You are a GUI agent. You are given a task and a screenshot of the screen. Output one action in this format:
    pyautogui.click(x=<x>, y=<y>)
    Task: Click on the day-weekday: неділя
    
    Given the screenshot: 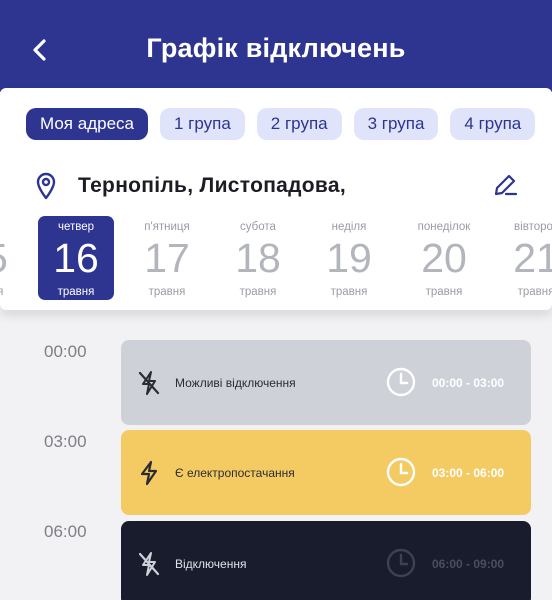 What is the action you would take?
    pyautogui.click(x=349, y=227)
    